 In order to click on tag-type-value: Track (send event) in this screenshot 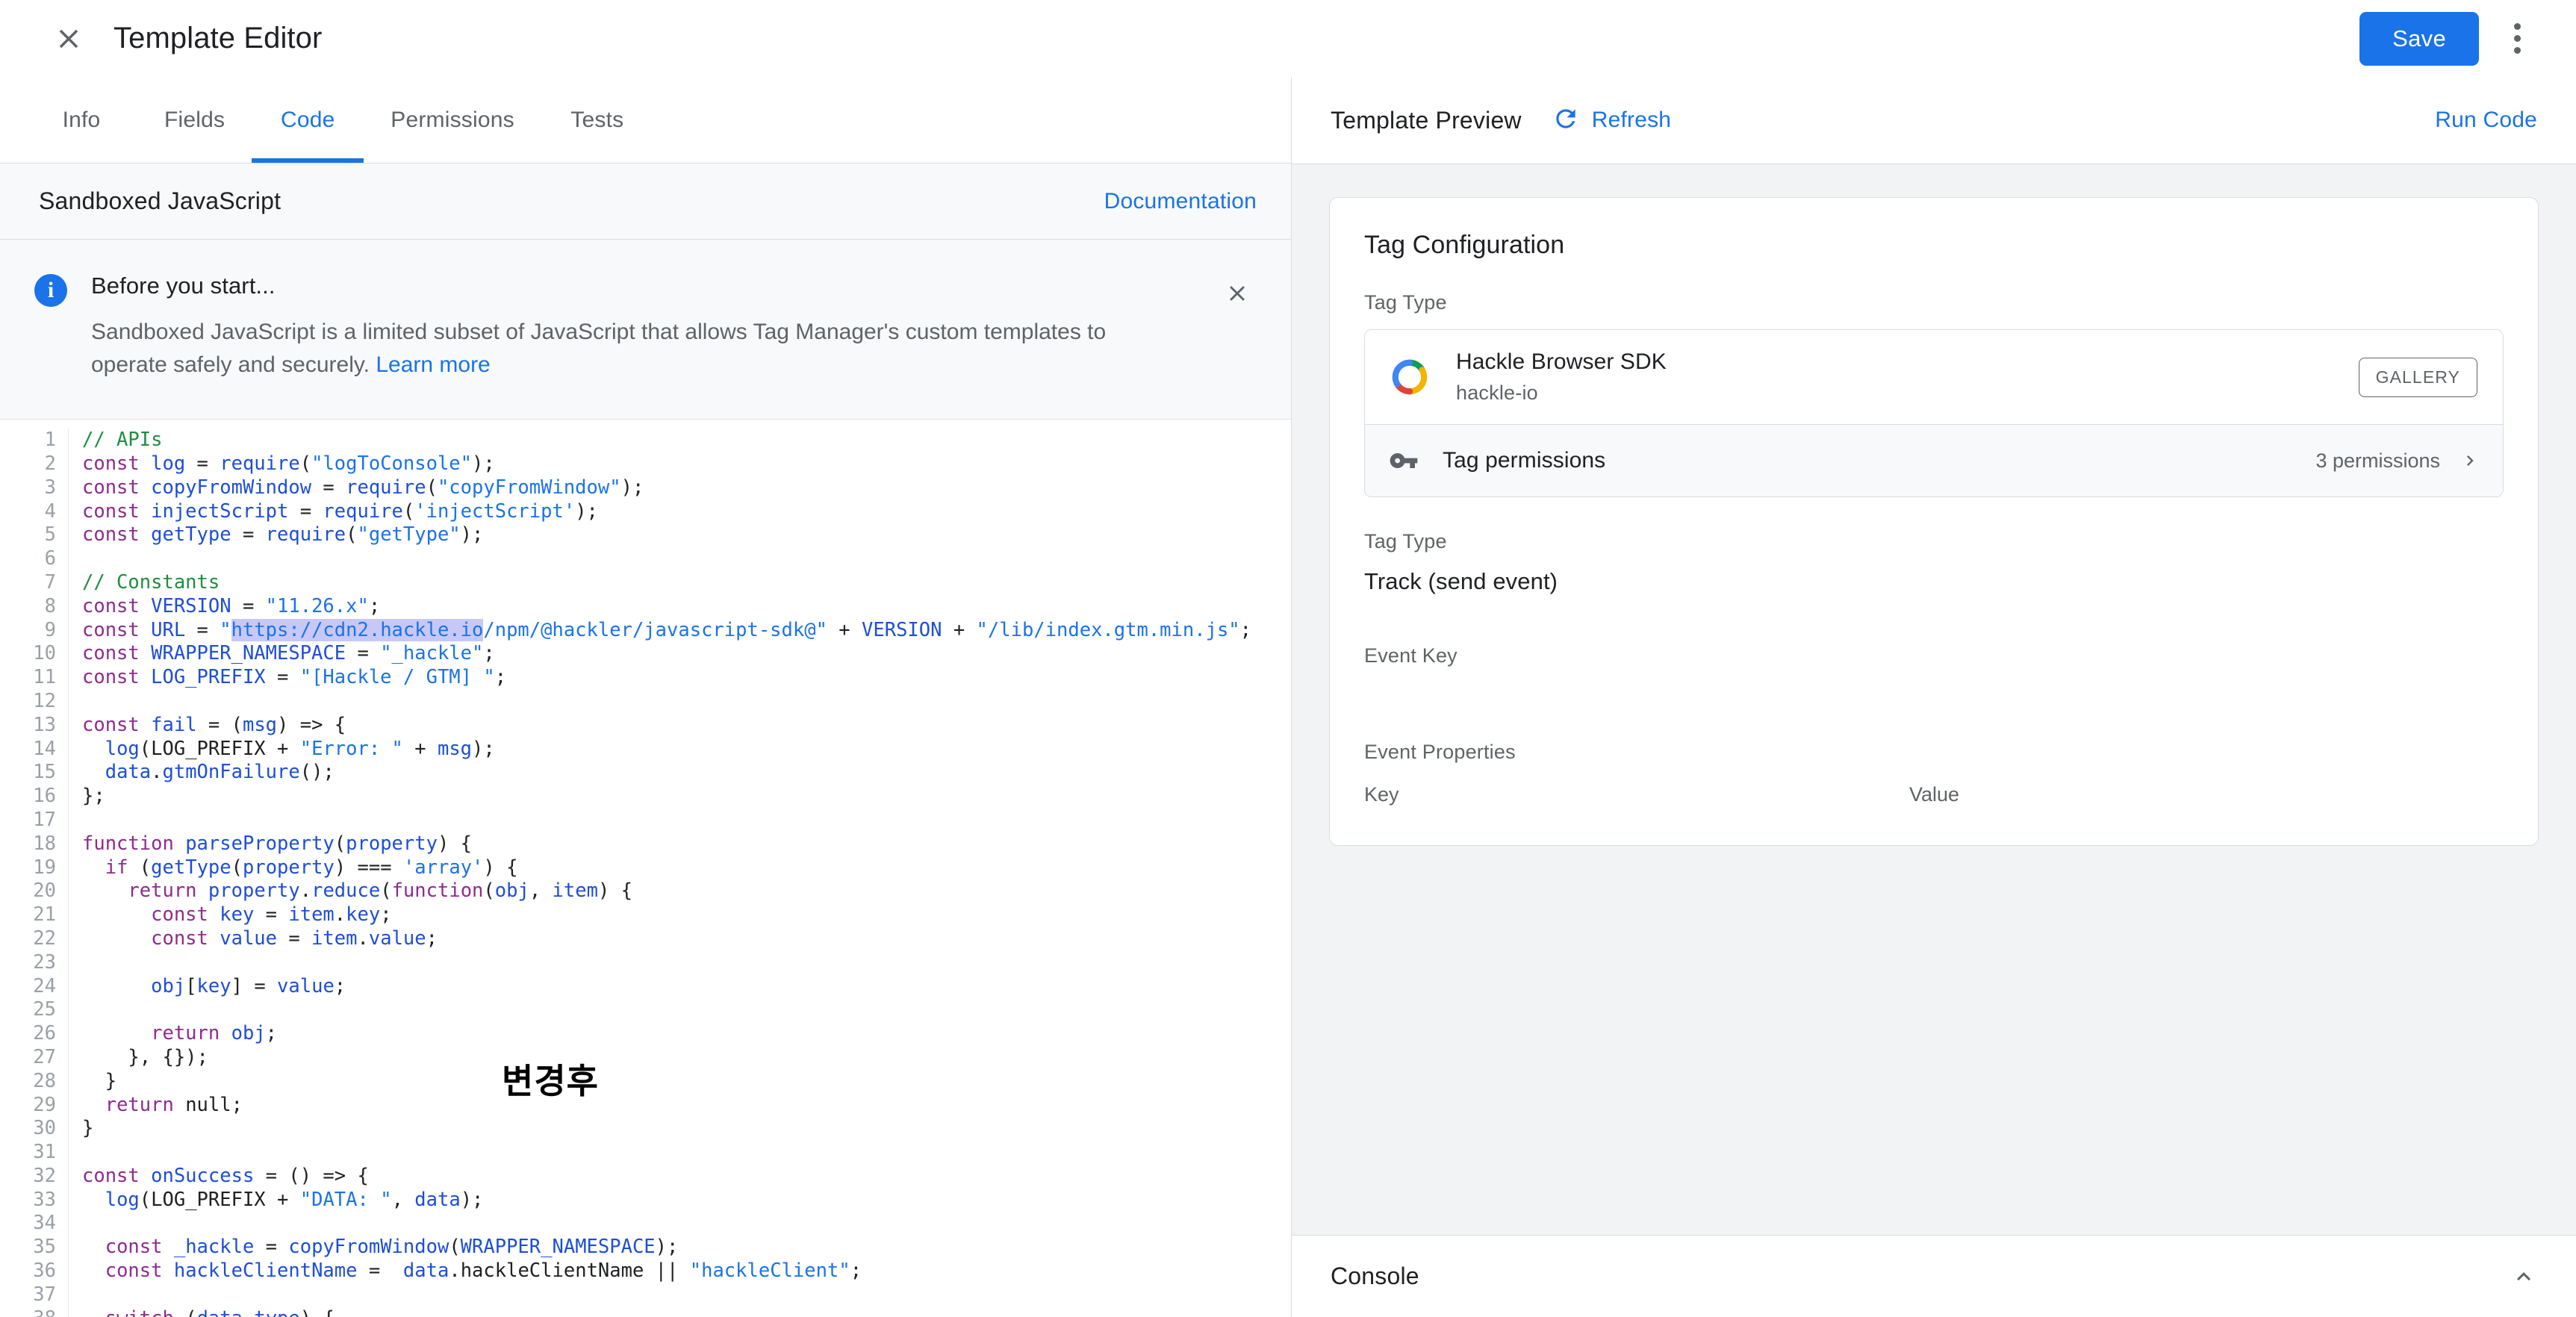, I will do `click(1461, 581)`.